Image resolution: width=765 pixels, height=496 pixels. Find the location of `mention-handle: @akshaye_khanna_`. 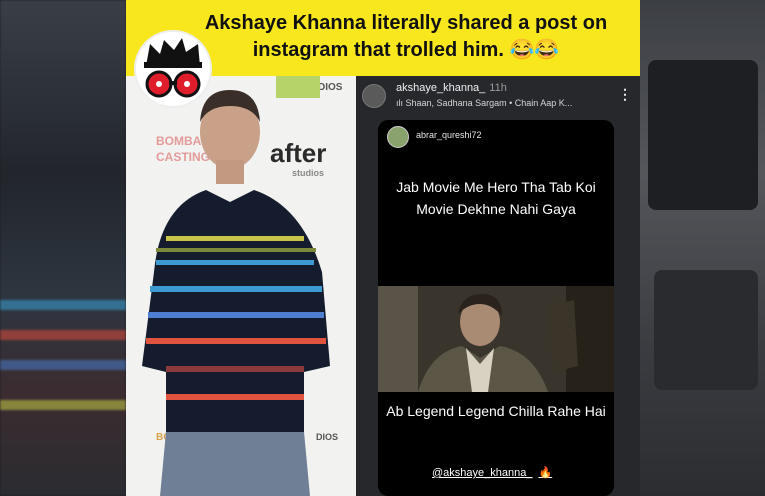

mention-handle: @akshaye_khanna_ is located at coordinates (482, 473).